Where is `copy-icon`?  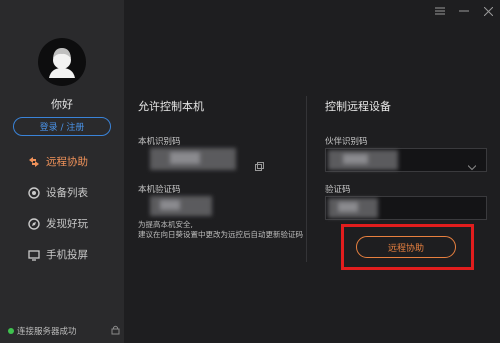 copy-icon is located at coordinates (259, 165).